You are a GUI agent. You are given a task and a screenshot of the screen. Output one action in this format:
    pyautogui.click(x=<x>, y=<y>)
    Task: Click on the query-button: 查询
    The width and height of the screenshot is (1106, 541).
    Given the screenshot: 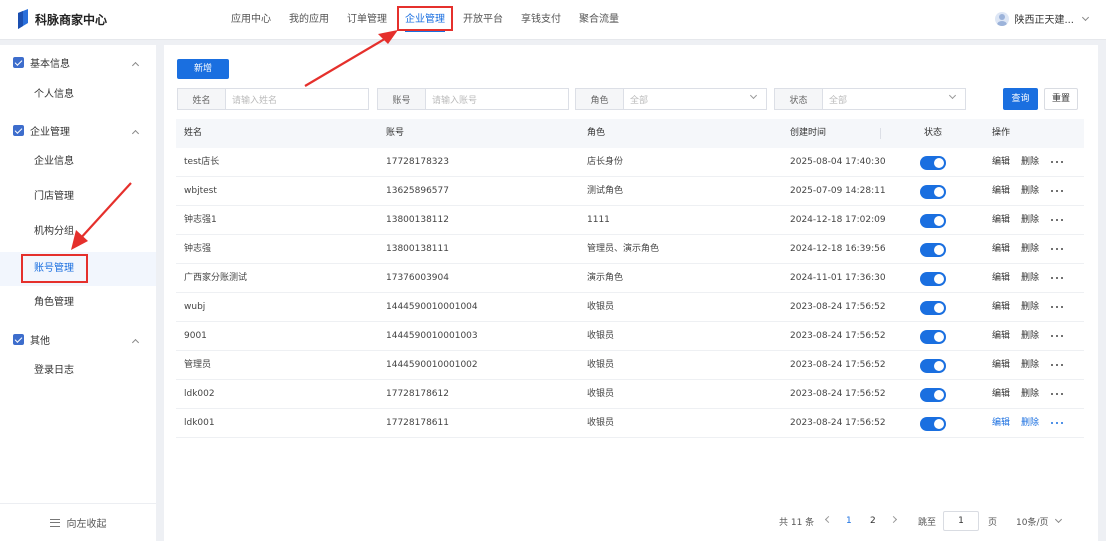 What is the action you would take?
    pyautogui.click(x=1020, y=99)
    